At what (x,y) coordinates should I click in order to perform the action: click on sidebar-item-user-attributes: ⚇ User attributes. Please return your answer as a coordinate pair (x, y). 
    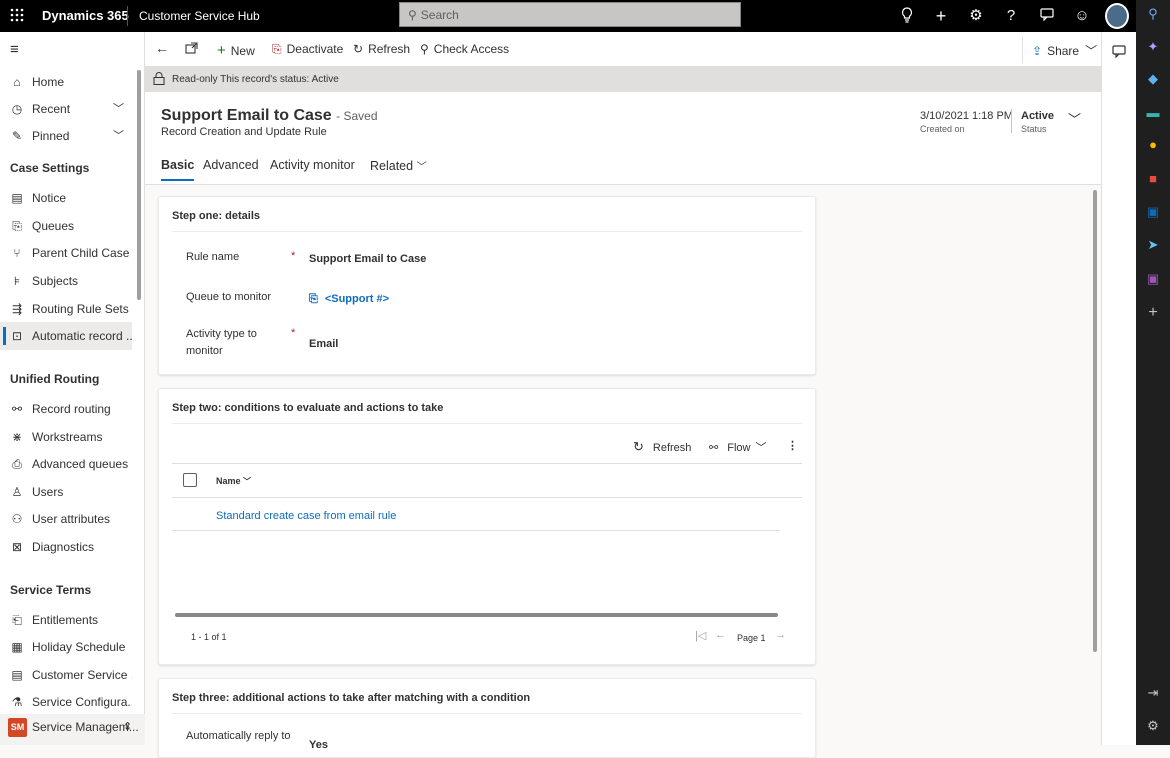
    Looking at the image, I should click on (66, 519).